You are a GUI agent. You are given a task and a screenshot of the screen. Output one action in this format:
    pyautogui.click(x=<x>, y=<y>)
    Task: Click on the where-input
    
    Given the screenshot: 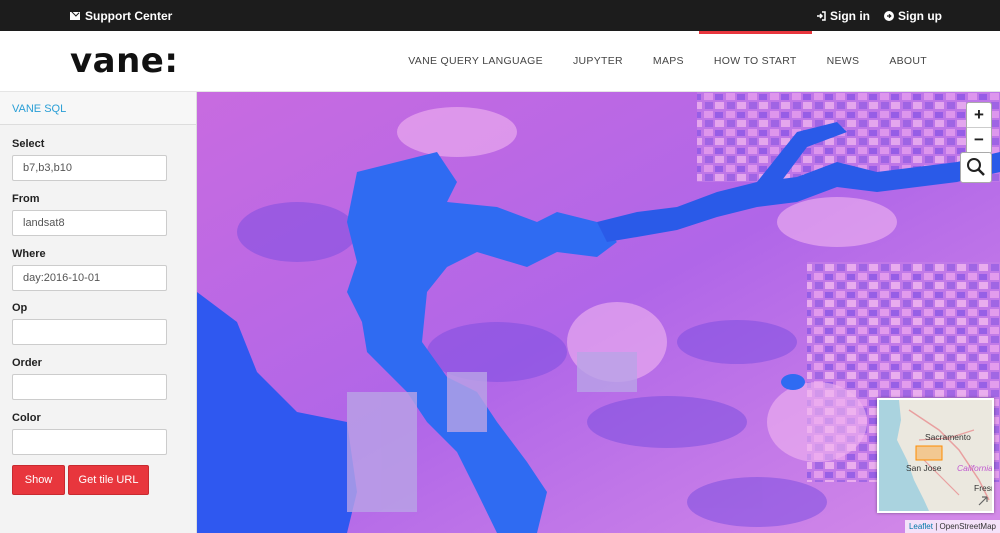 What is the action you would take?
    pyautogui.click(x=89, y=278)
    